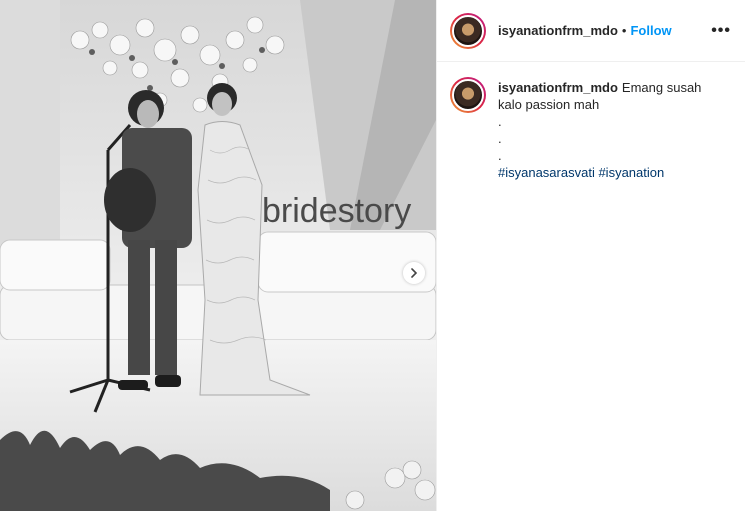  I want to click on next-slide-button, so click(414, 273).